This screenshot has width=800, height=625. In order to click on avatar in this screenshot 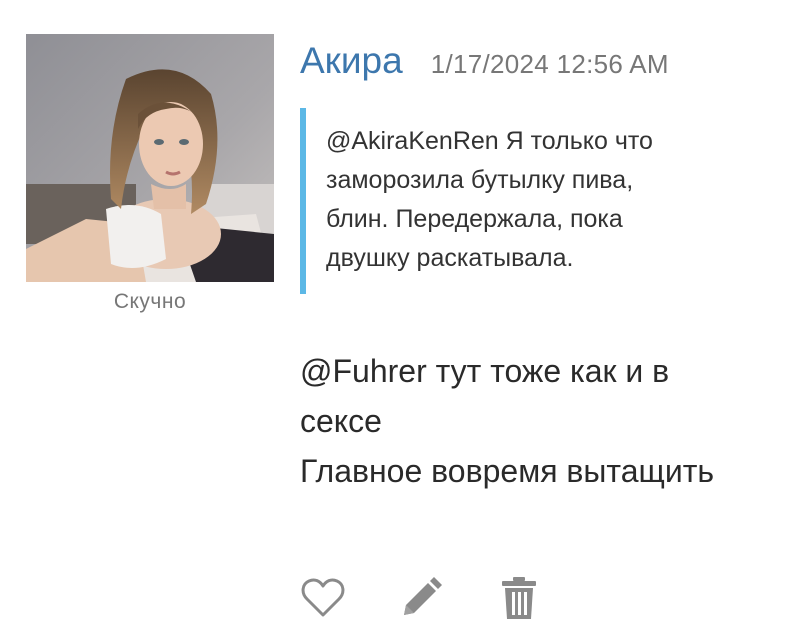, I will do `click(150, 158)`.